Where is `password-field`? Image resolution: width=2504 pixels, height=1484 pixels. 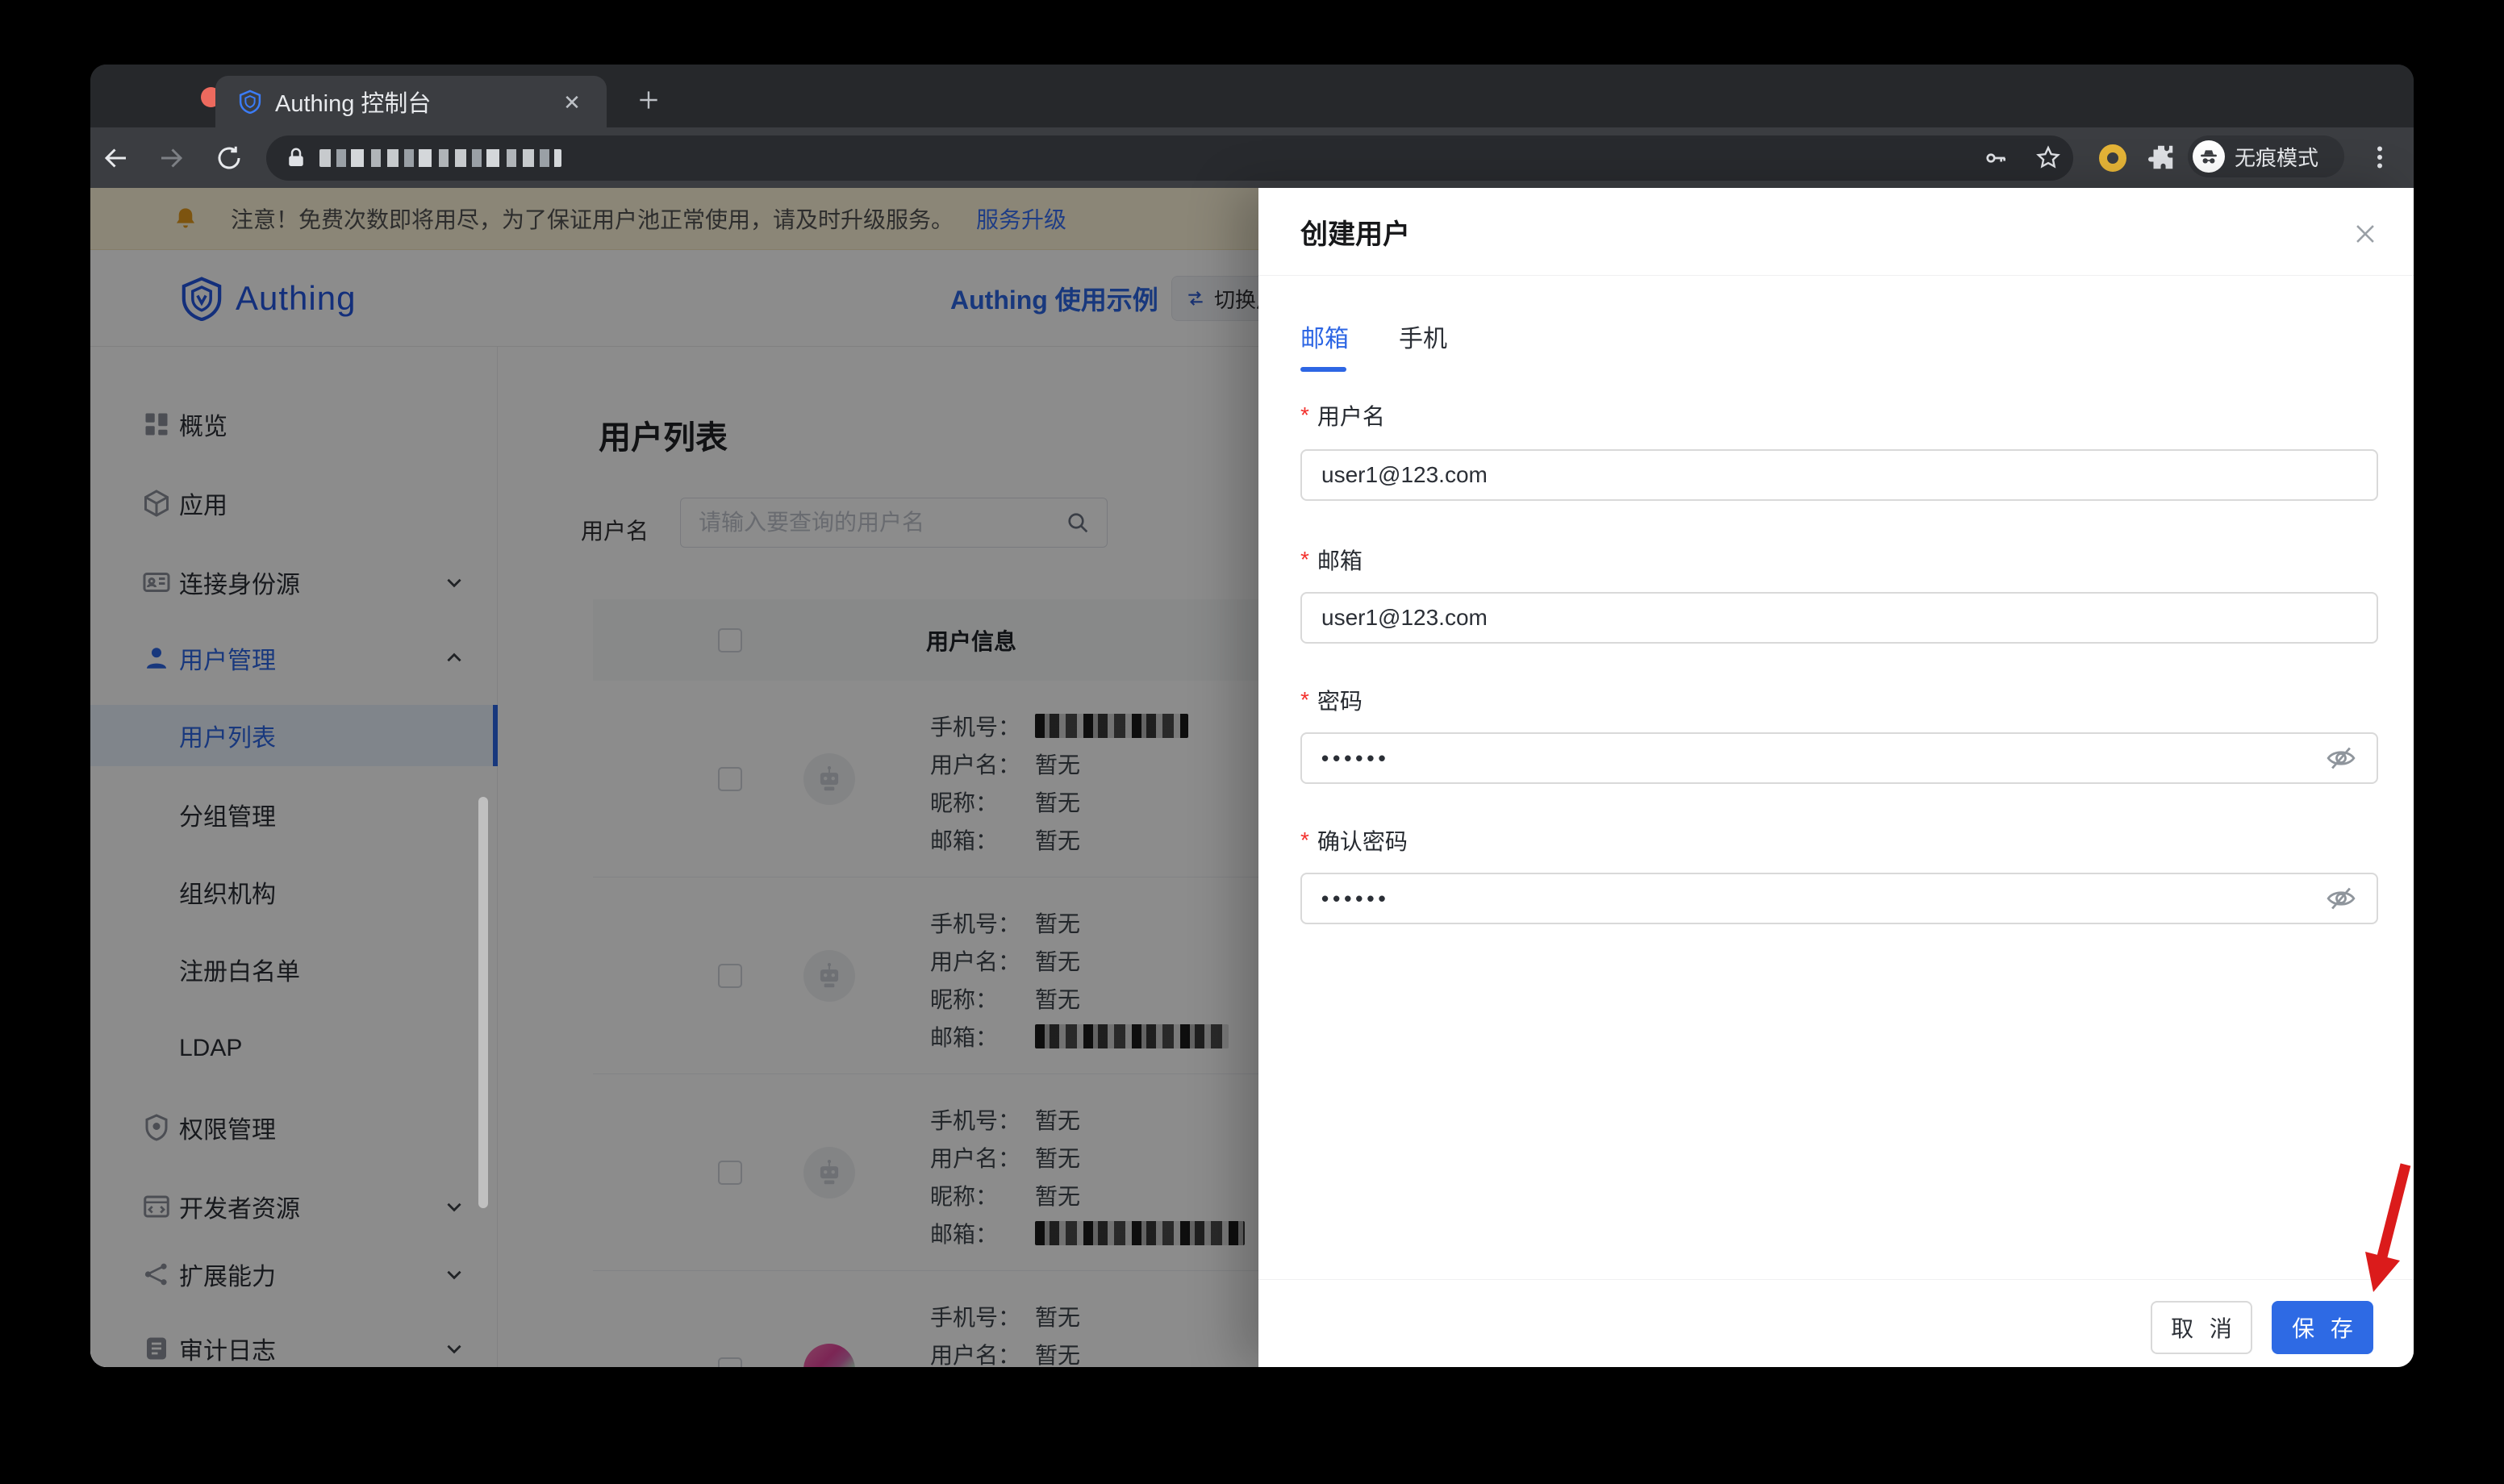 password-field is located at coordinates (1839, 758).